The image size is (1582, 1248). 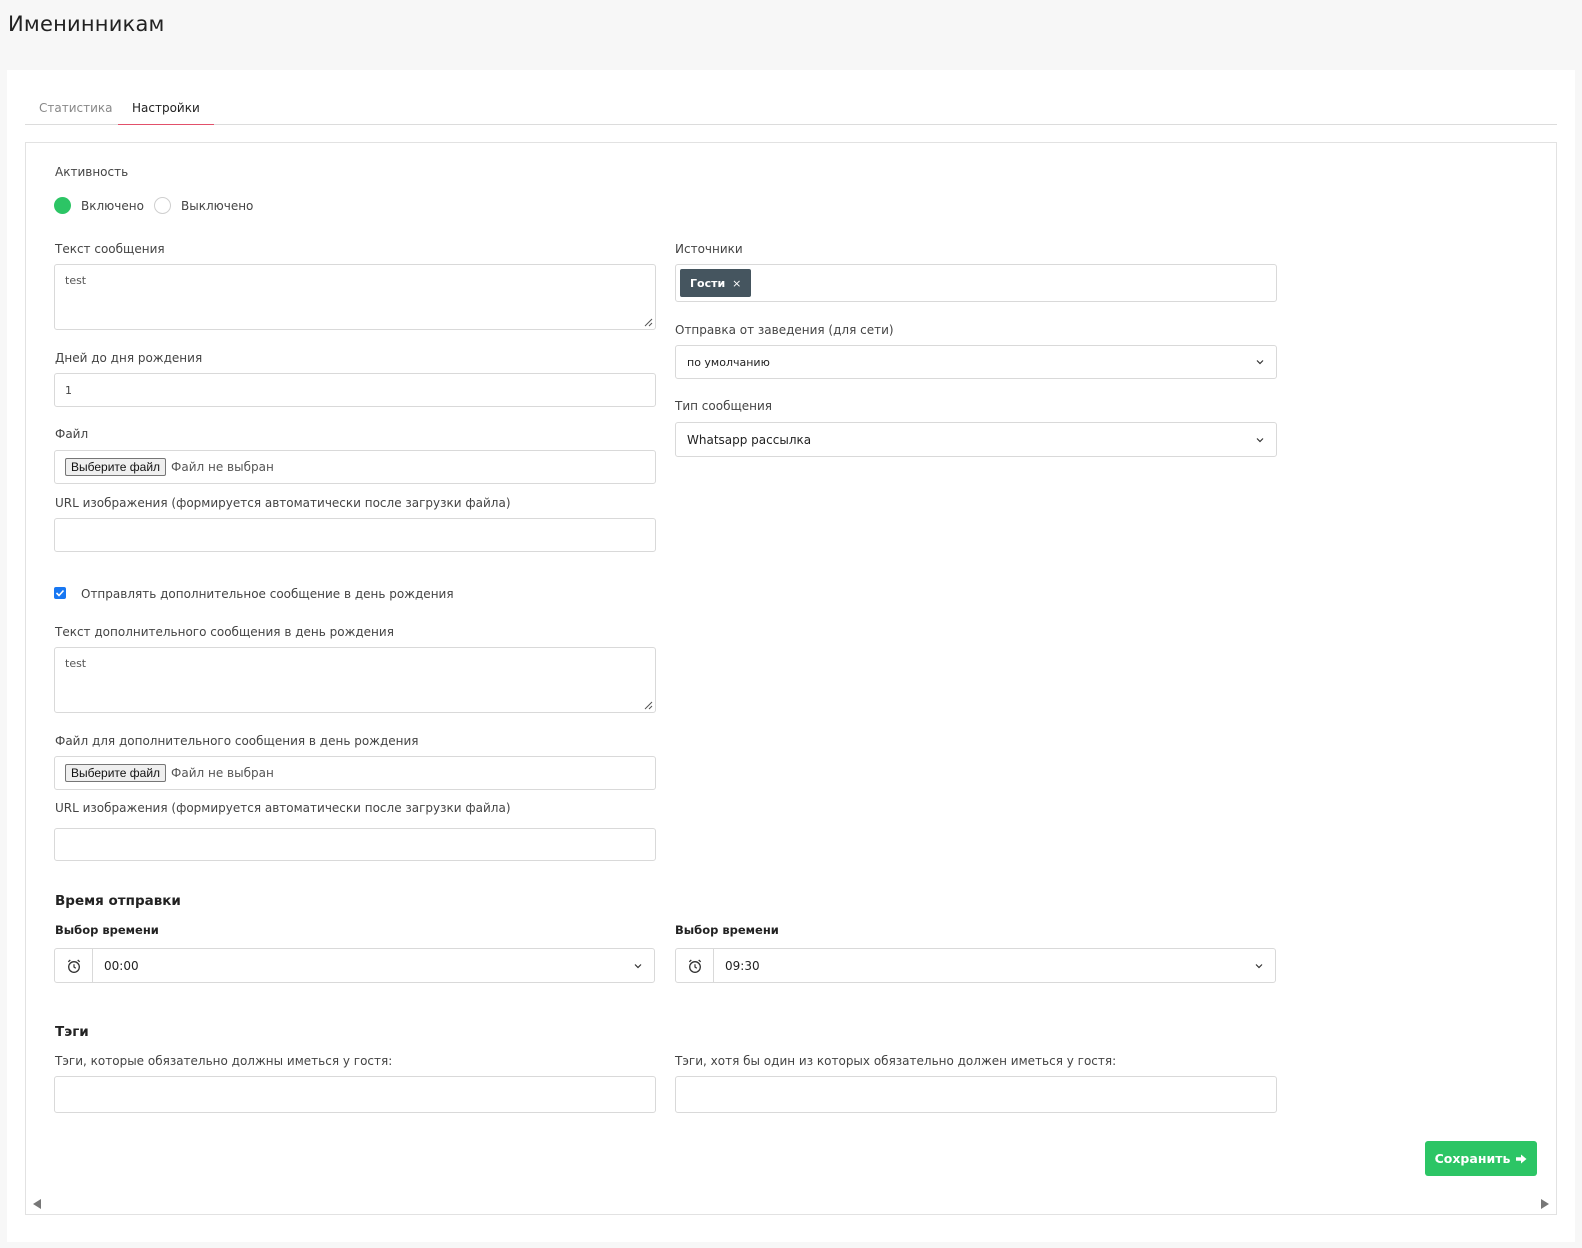 What do you see at coordinates (355, 773) in the screenshot?
I see `extra-file-input: Выберите файл Файл не выбран` at bounding box center [355, 773].